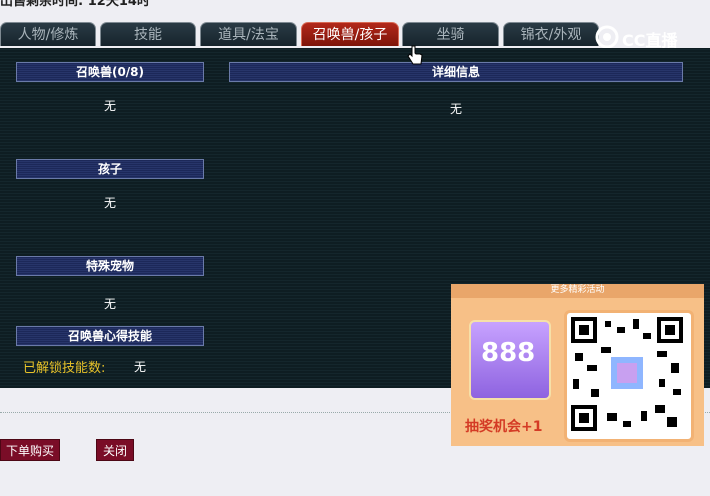 This screenshot has height=496, width=710. Describe the element at coordinates (48, 34) in the screenshot. I see `tab-character: 人物/修炼` at that location.